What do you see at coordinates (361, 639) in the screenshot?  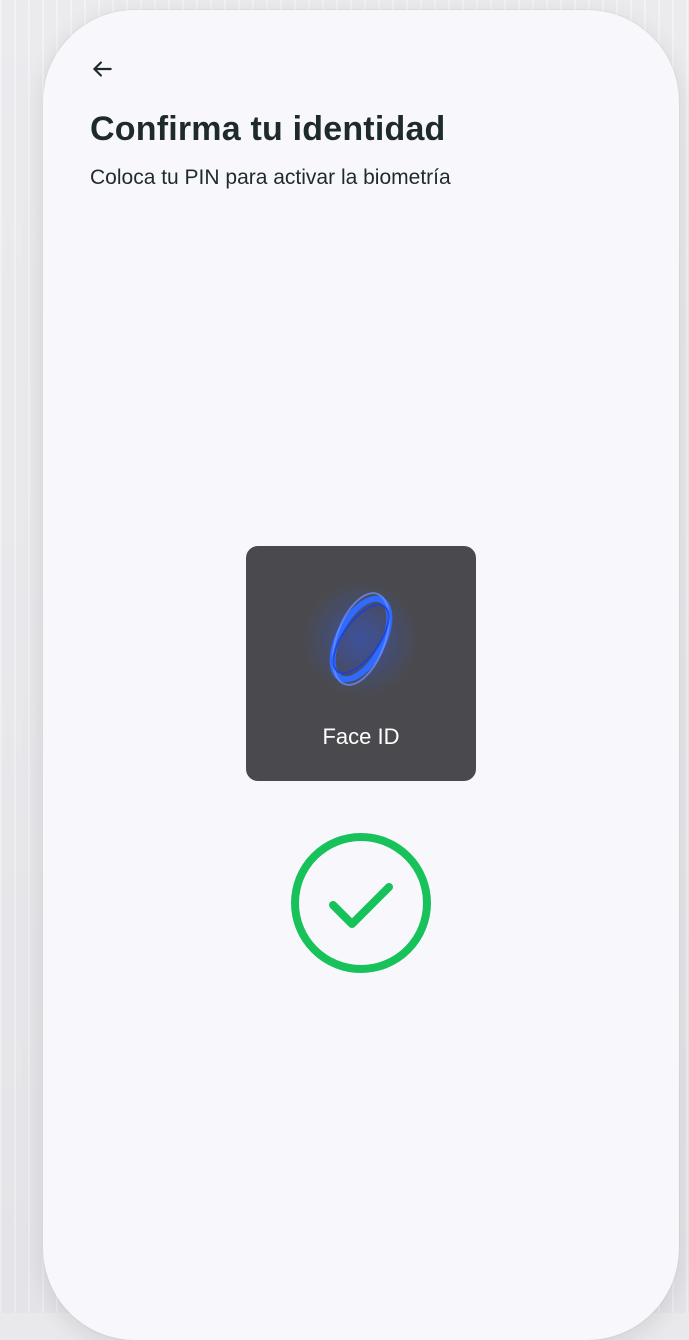 I see `face-id-icon` at bounding box center [361, 639].